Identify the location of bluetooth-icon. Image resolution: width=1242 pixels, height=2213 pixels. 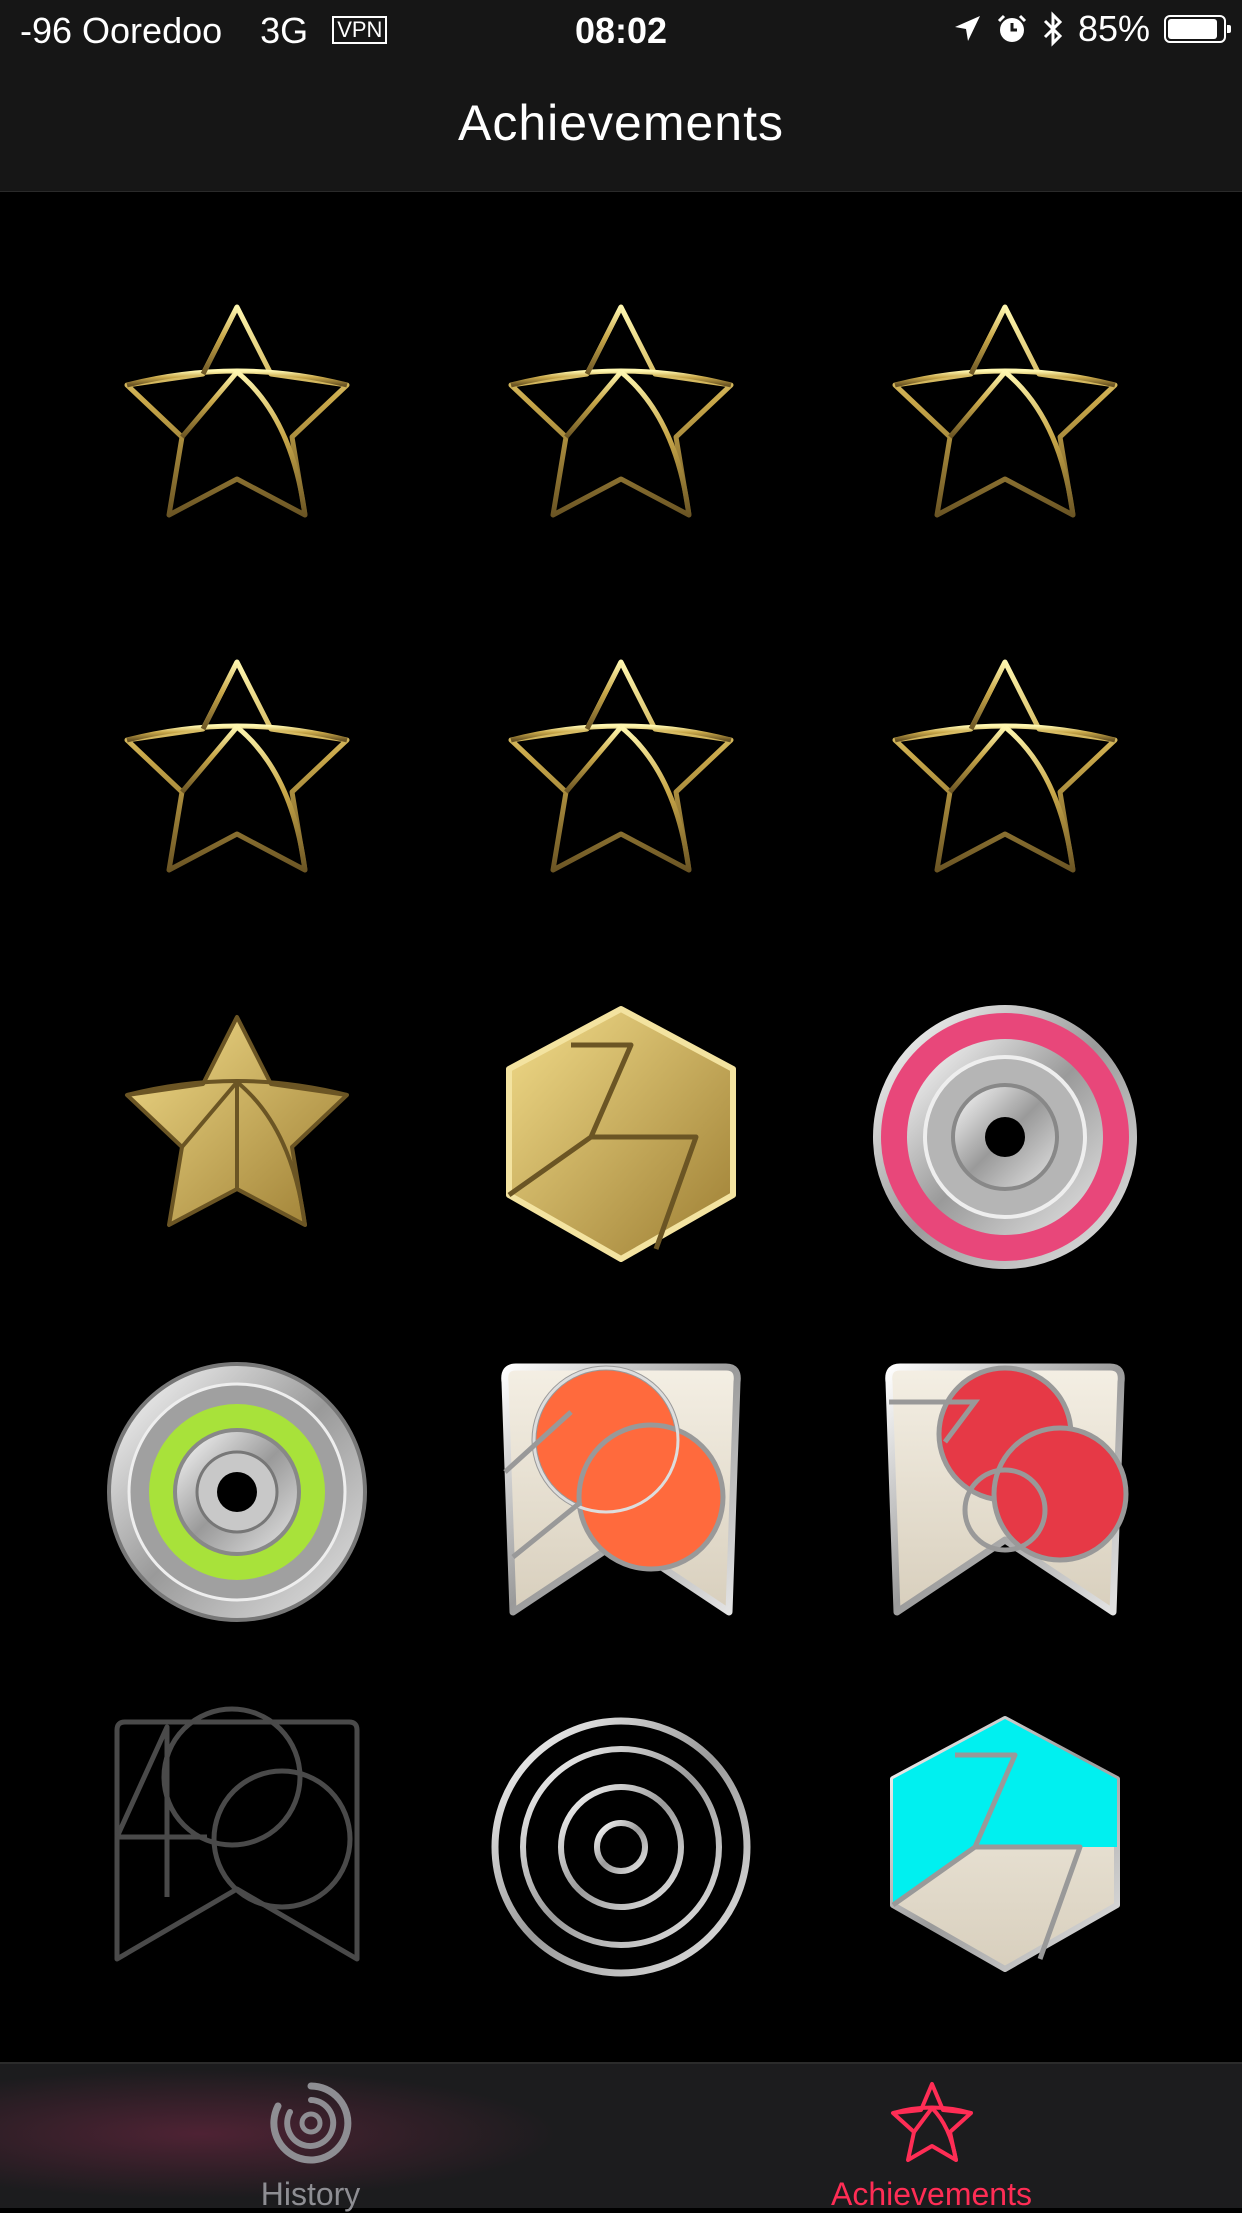
(1053, 29).